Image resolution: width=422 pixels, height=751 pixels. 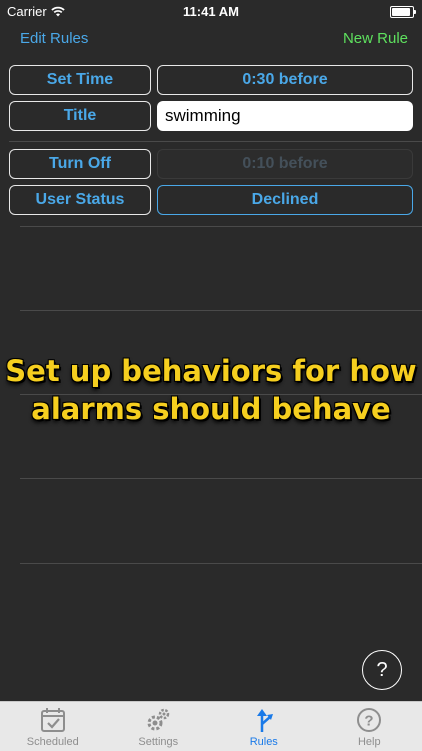 I want to click on tab-scheduled-label: Scheduled, so click(x=53, y=742).